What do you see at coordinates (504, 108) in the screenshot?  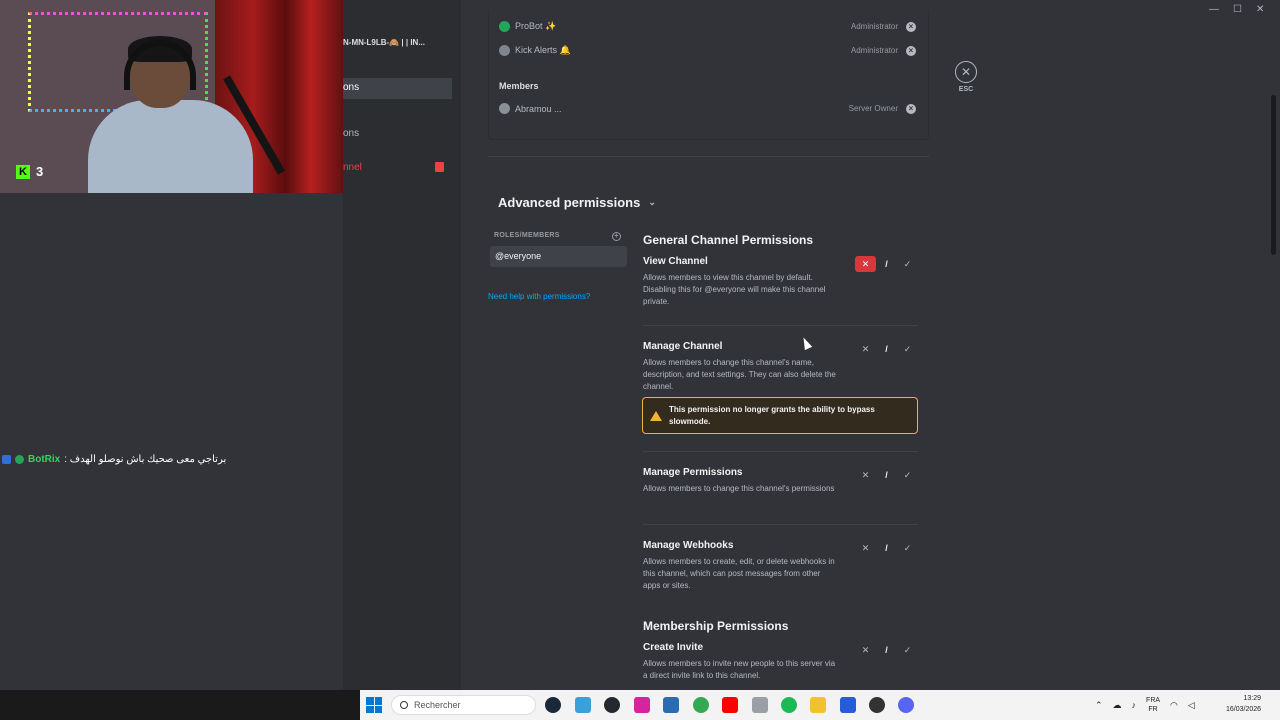 I see `avatar` at bounding box center [504, 108].